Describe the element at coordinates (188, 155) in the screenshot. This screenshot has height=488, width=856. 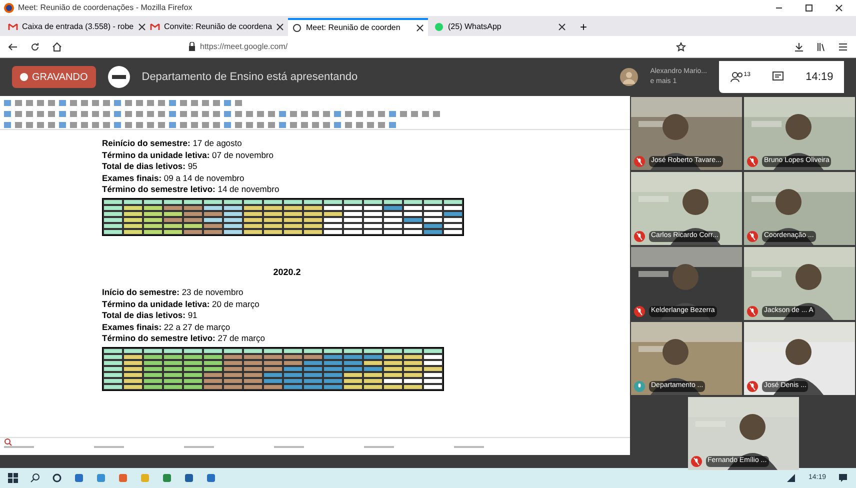
I see `document-line: Término da unidade letiva: 07 de novembro` at that location.